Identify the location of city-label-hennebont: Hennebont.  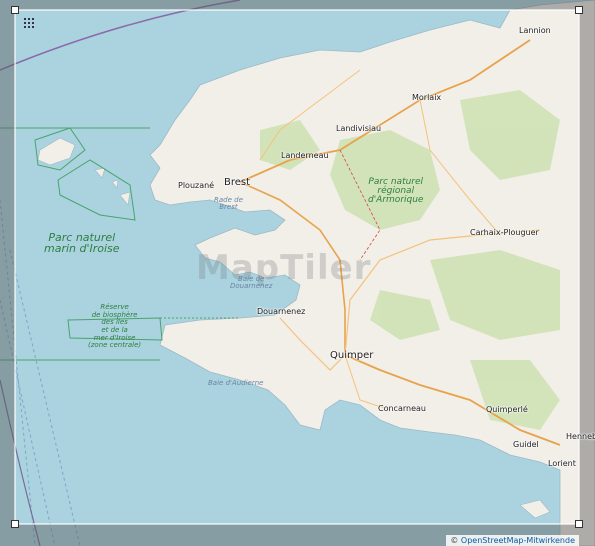
(580, 436).